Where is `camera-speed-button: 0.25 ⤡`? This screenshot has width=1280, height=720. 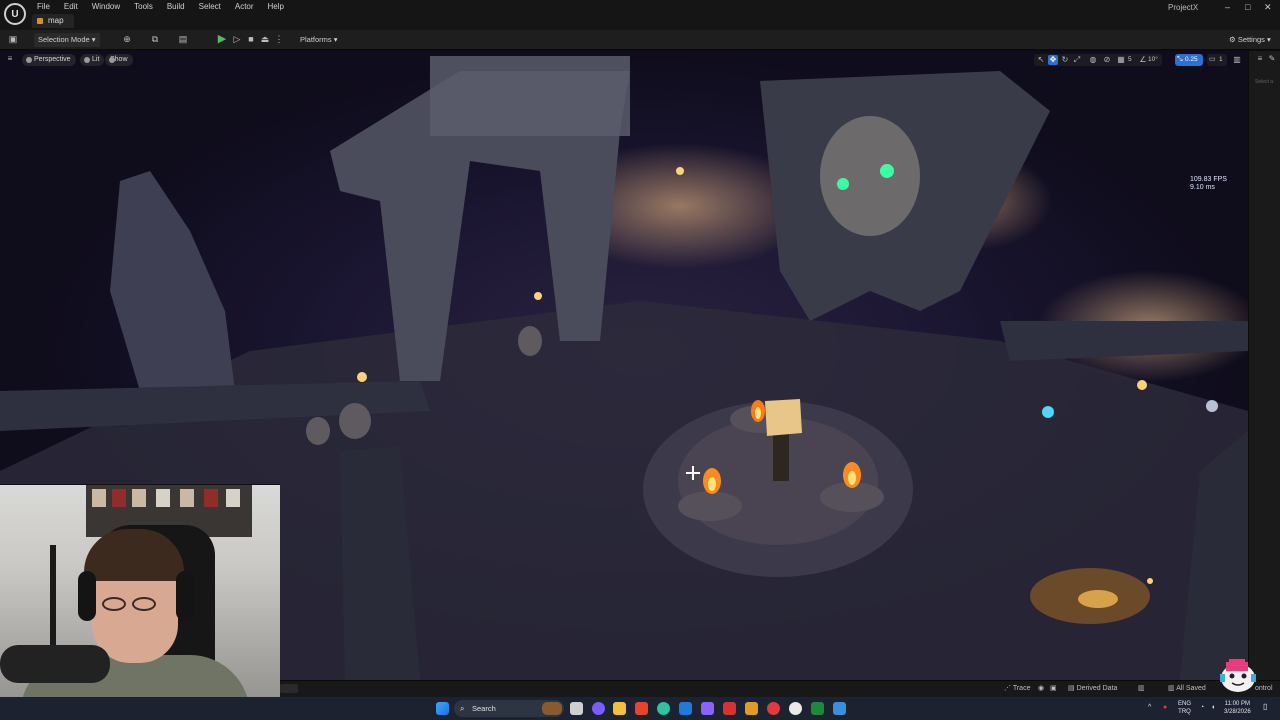
camera-speed-button: 0.25 ⤡ is located at coordinates (1189, 60).